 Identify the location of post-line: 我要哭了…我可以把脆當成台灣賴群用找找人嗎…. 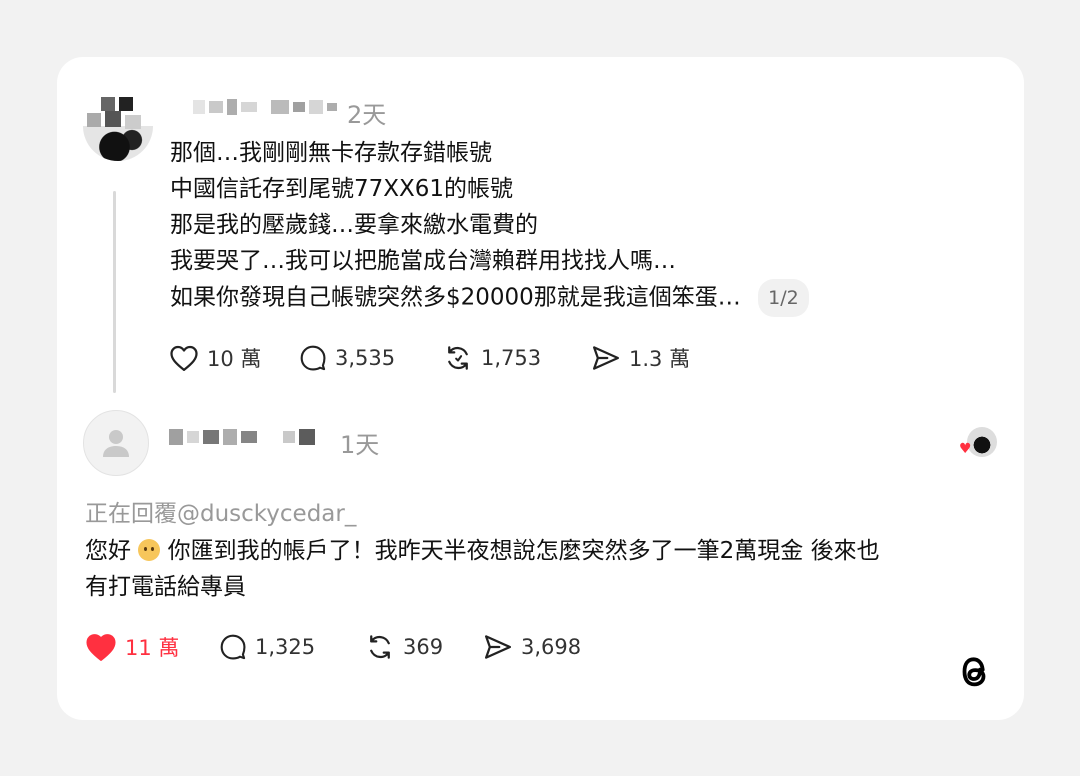
(423, 261).